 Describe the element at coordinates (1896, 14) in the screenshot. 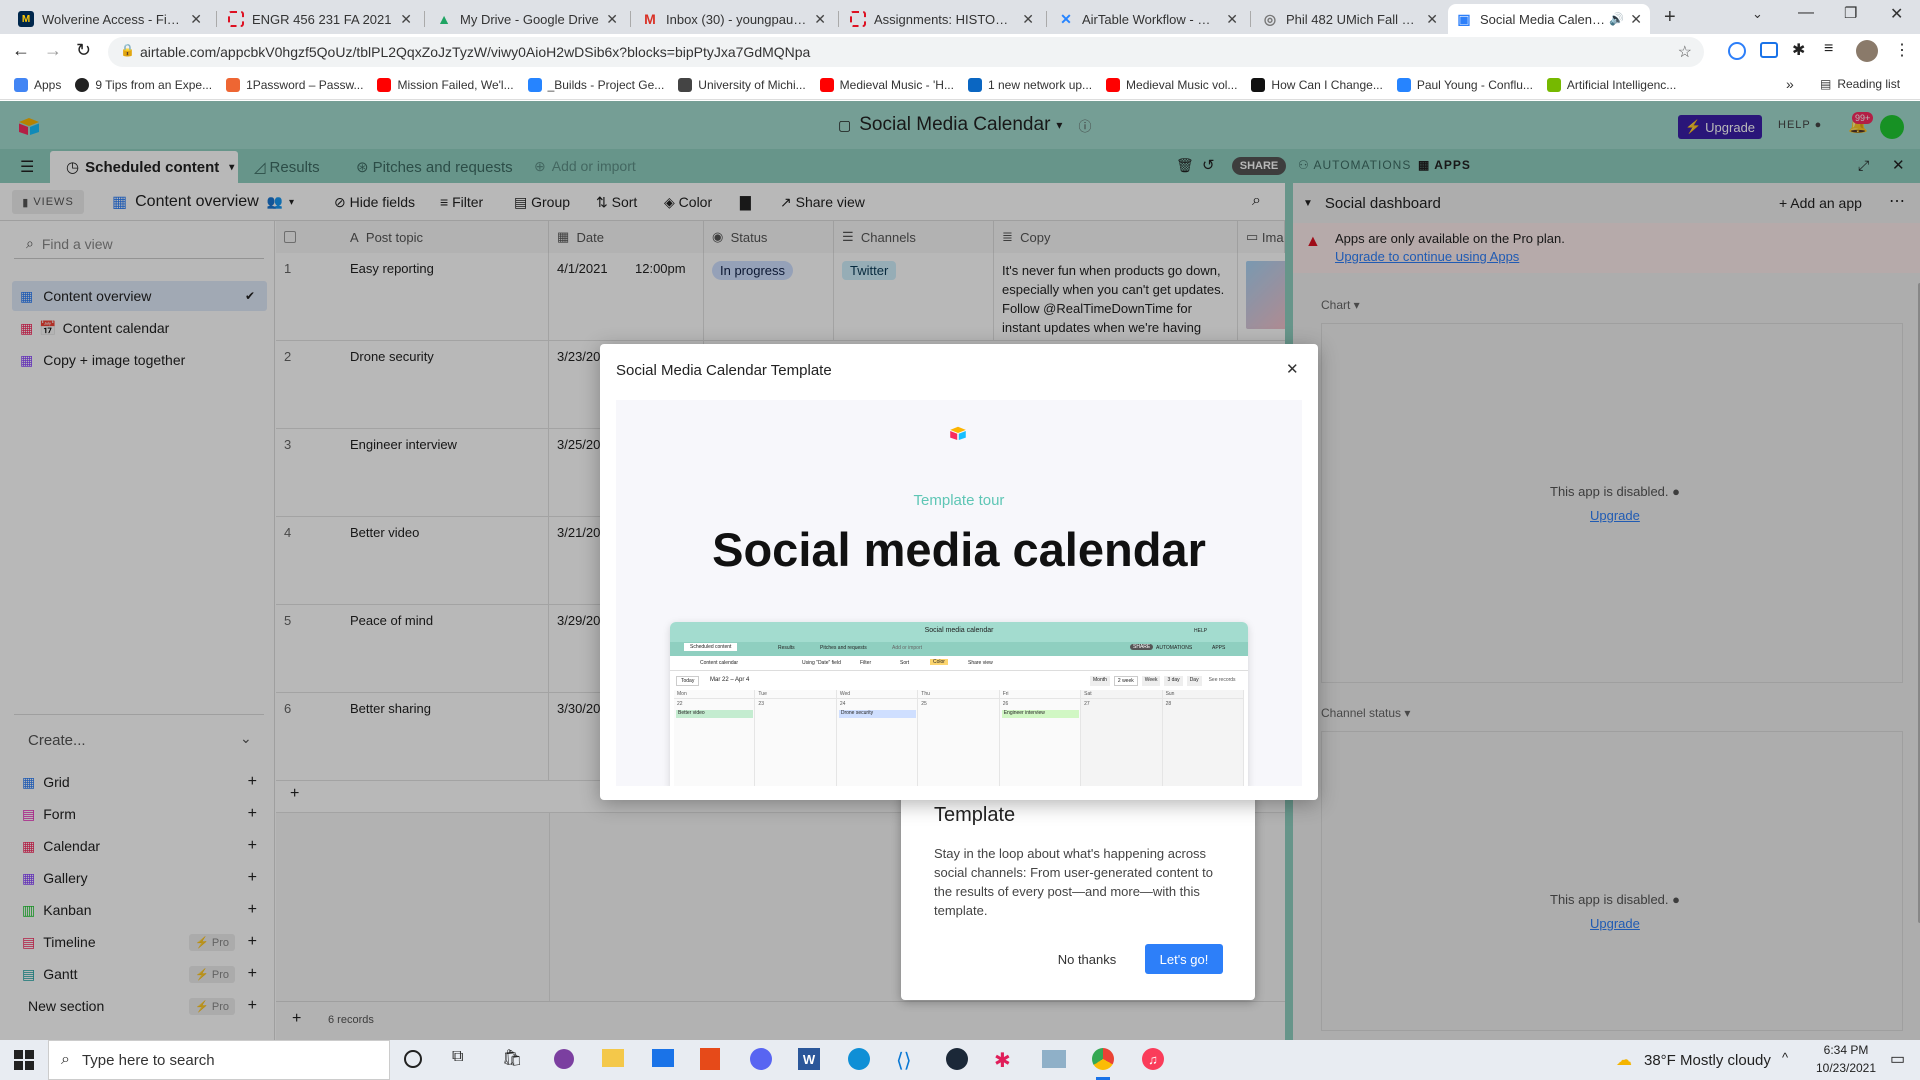

I see `window-close-button: ✕` at that location.